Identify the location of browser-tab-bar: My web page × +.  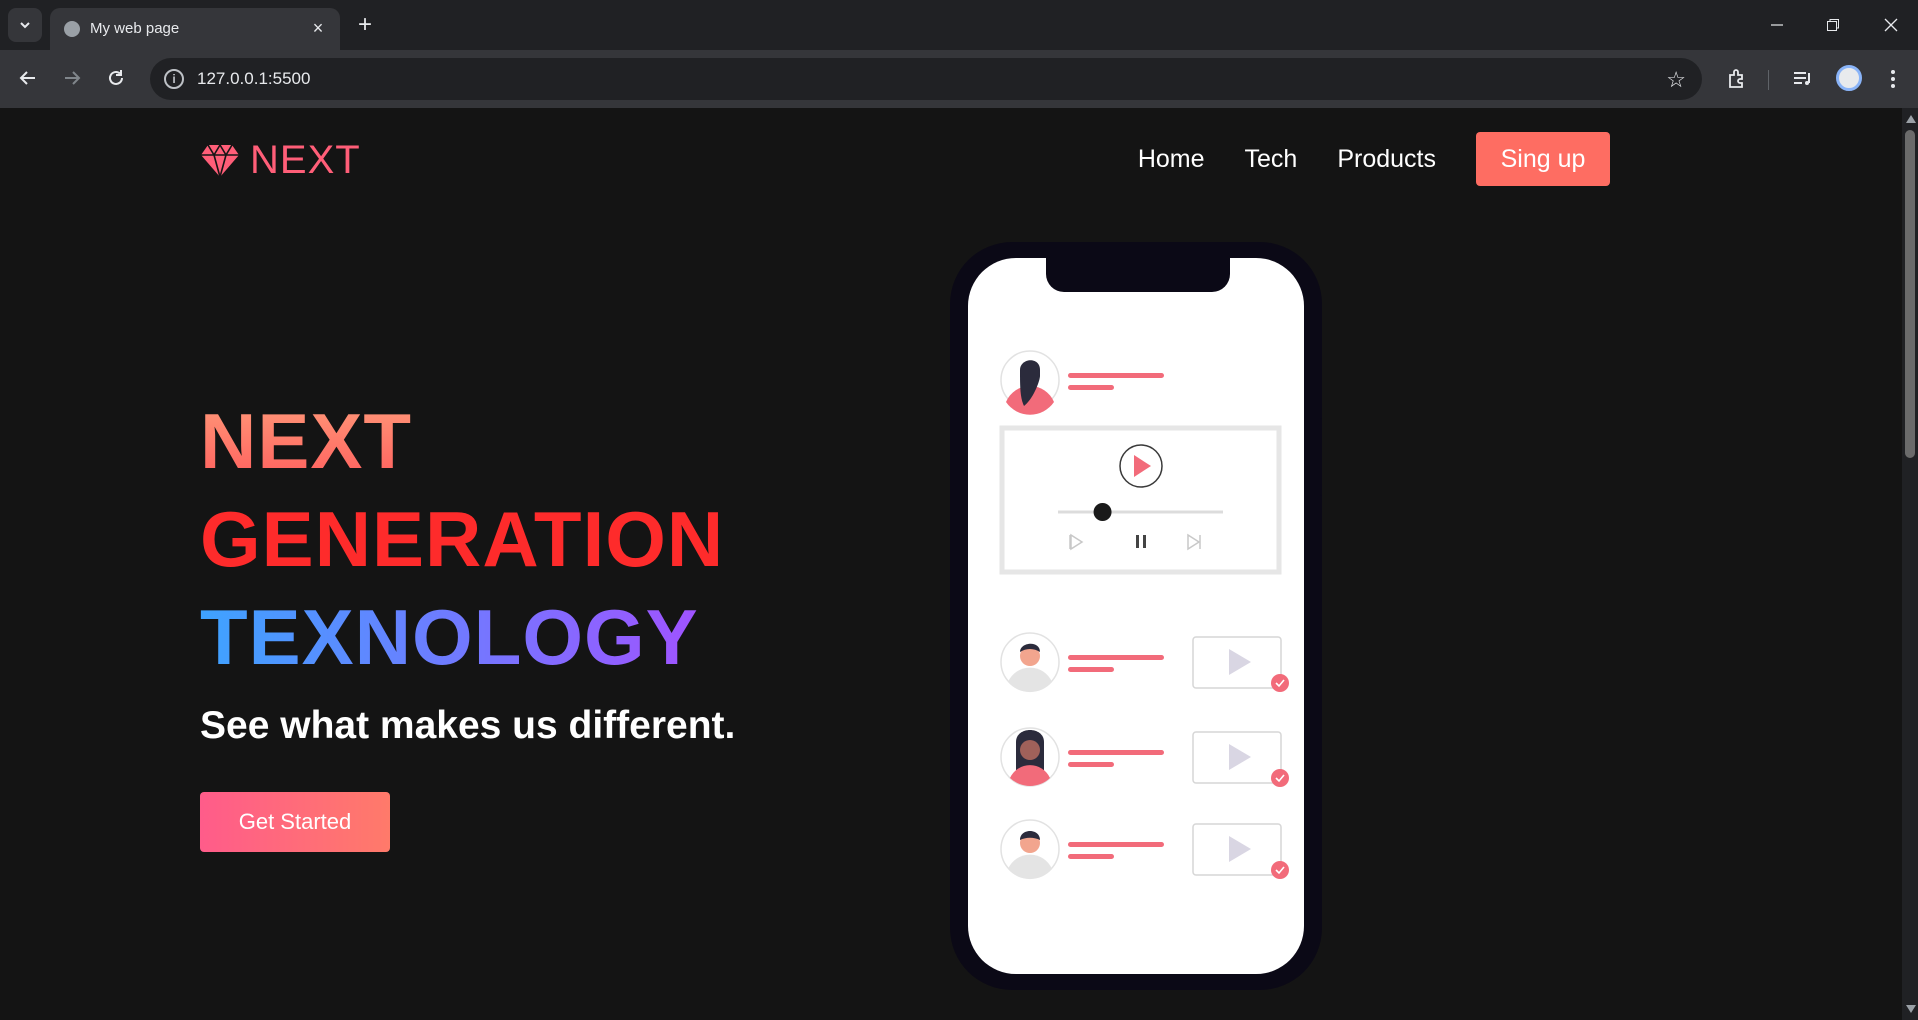
(959, 25).